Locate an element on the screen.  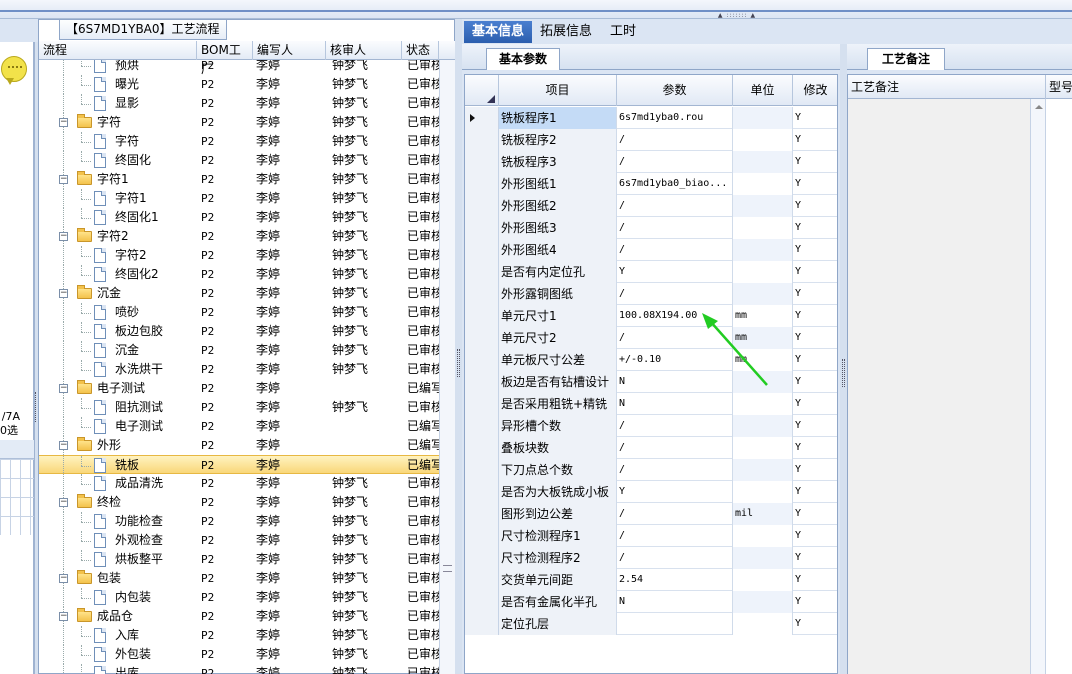
tab-basic-info: 基本信息 is located at coordinates (498, 32).